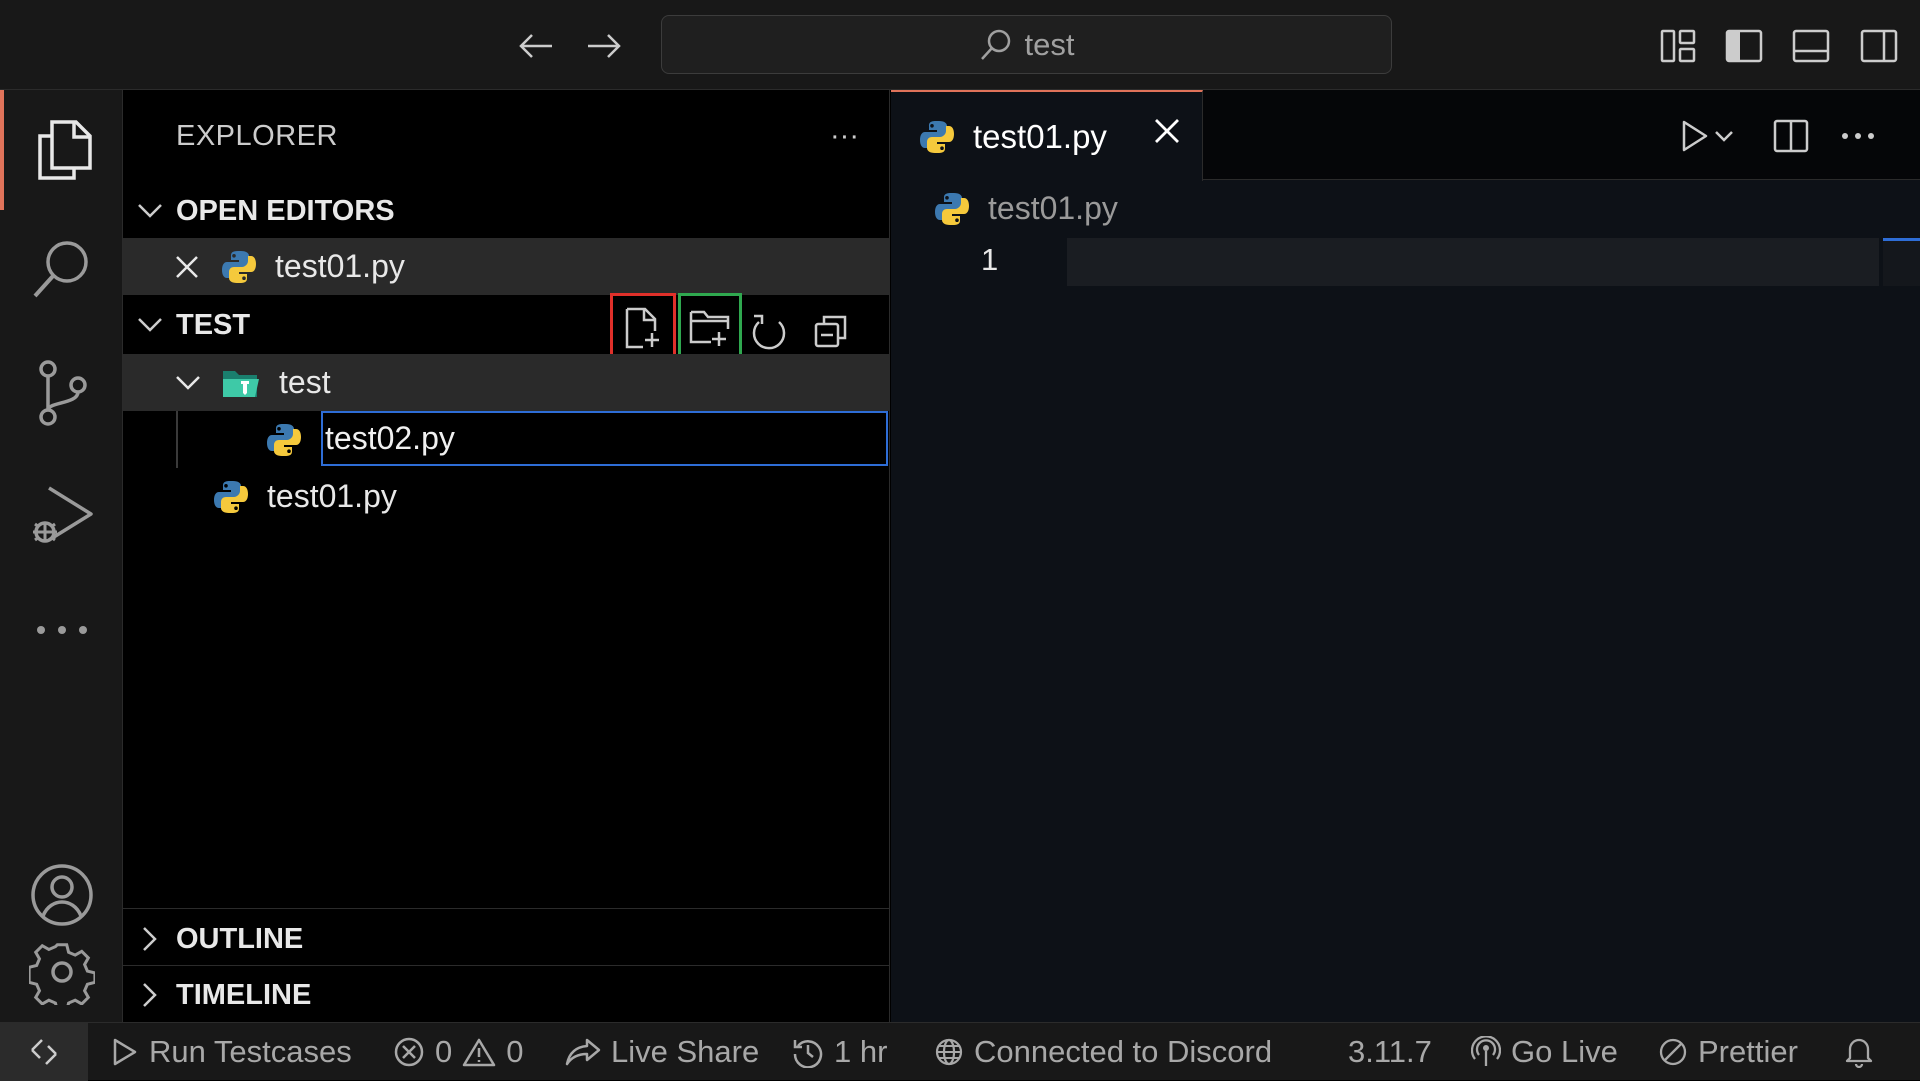 Image resolution: width=1920 pixels, height=1081 pixels. Describe the element at coordinates (949, 1052) in the screenshot. I see `globe-icon` at that location.